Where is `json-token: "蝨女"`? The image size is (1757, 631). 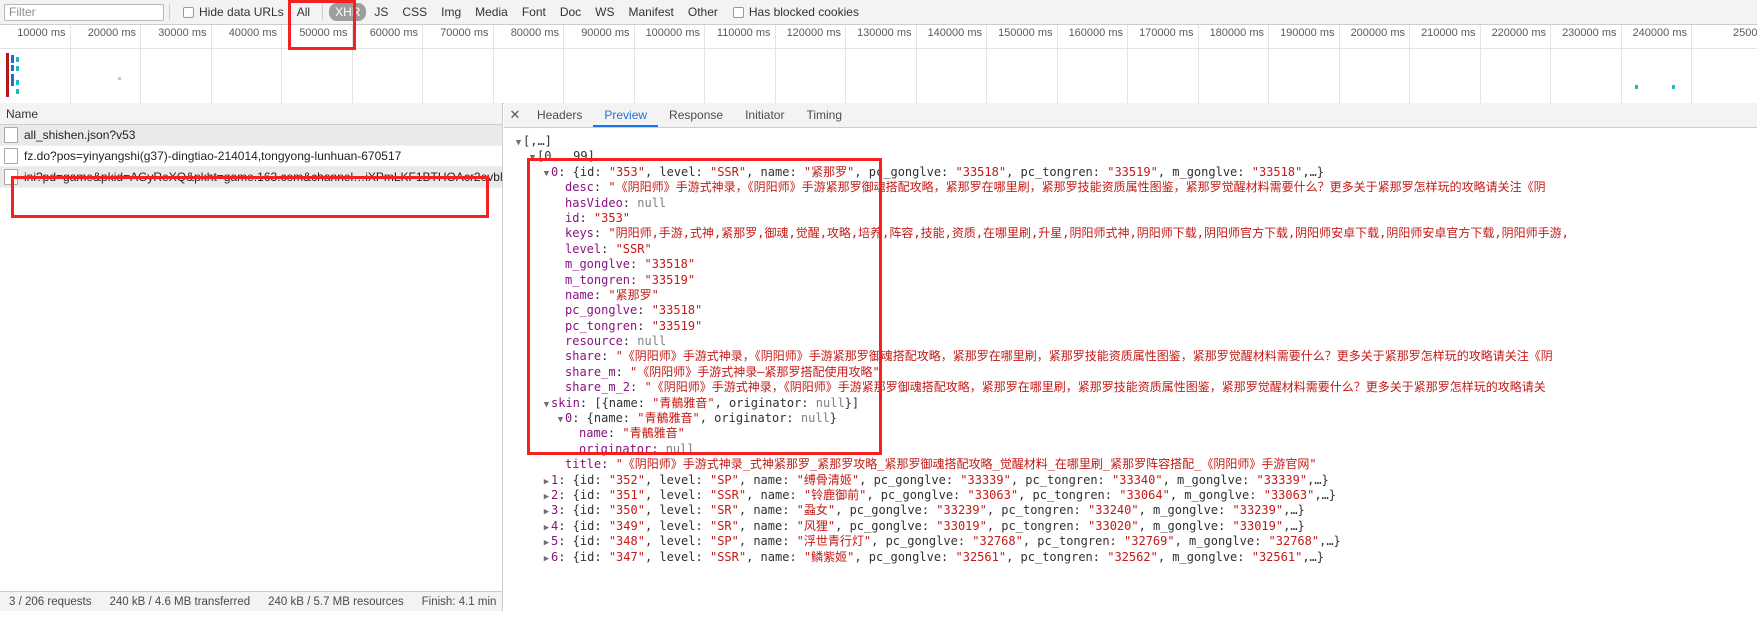 json-token: "蝨女" is located at coordinates (816, 510).